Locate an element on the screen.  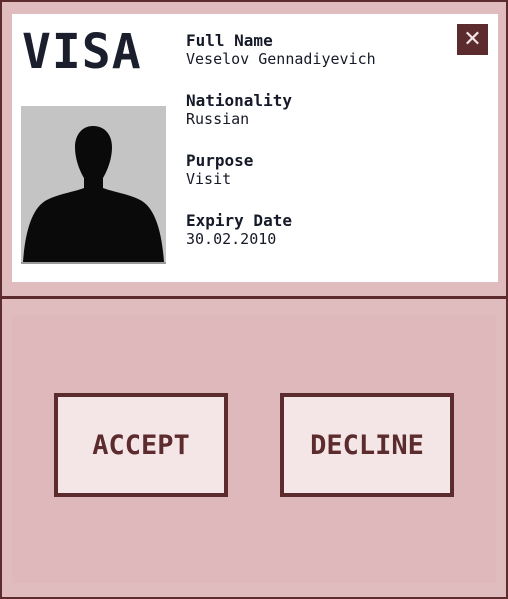
passport-photo is located at coordinates (93, 185).